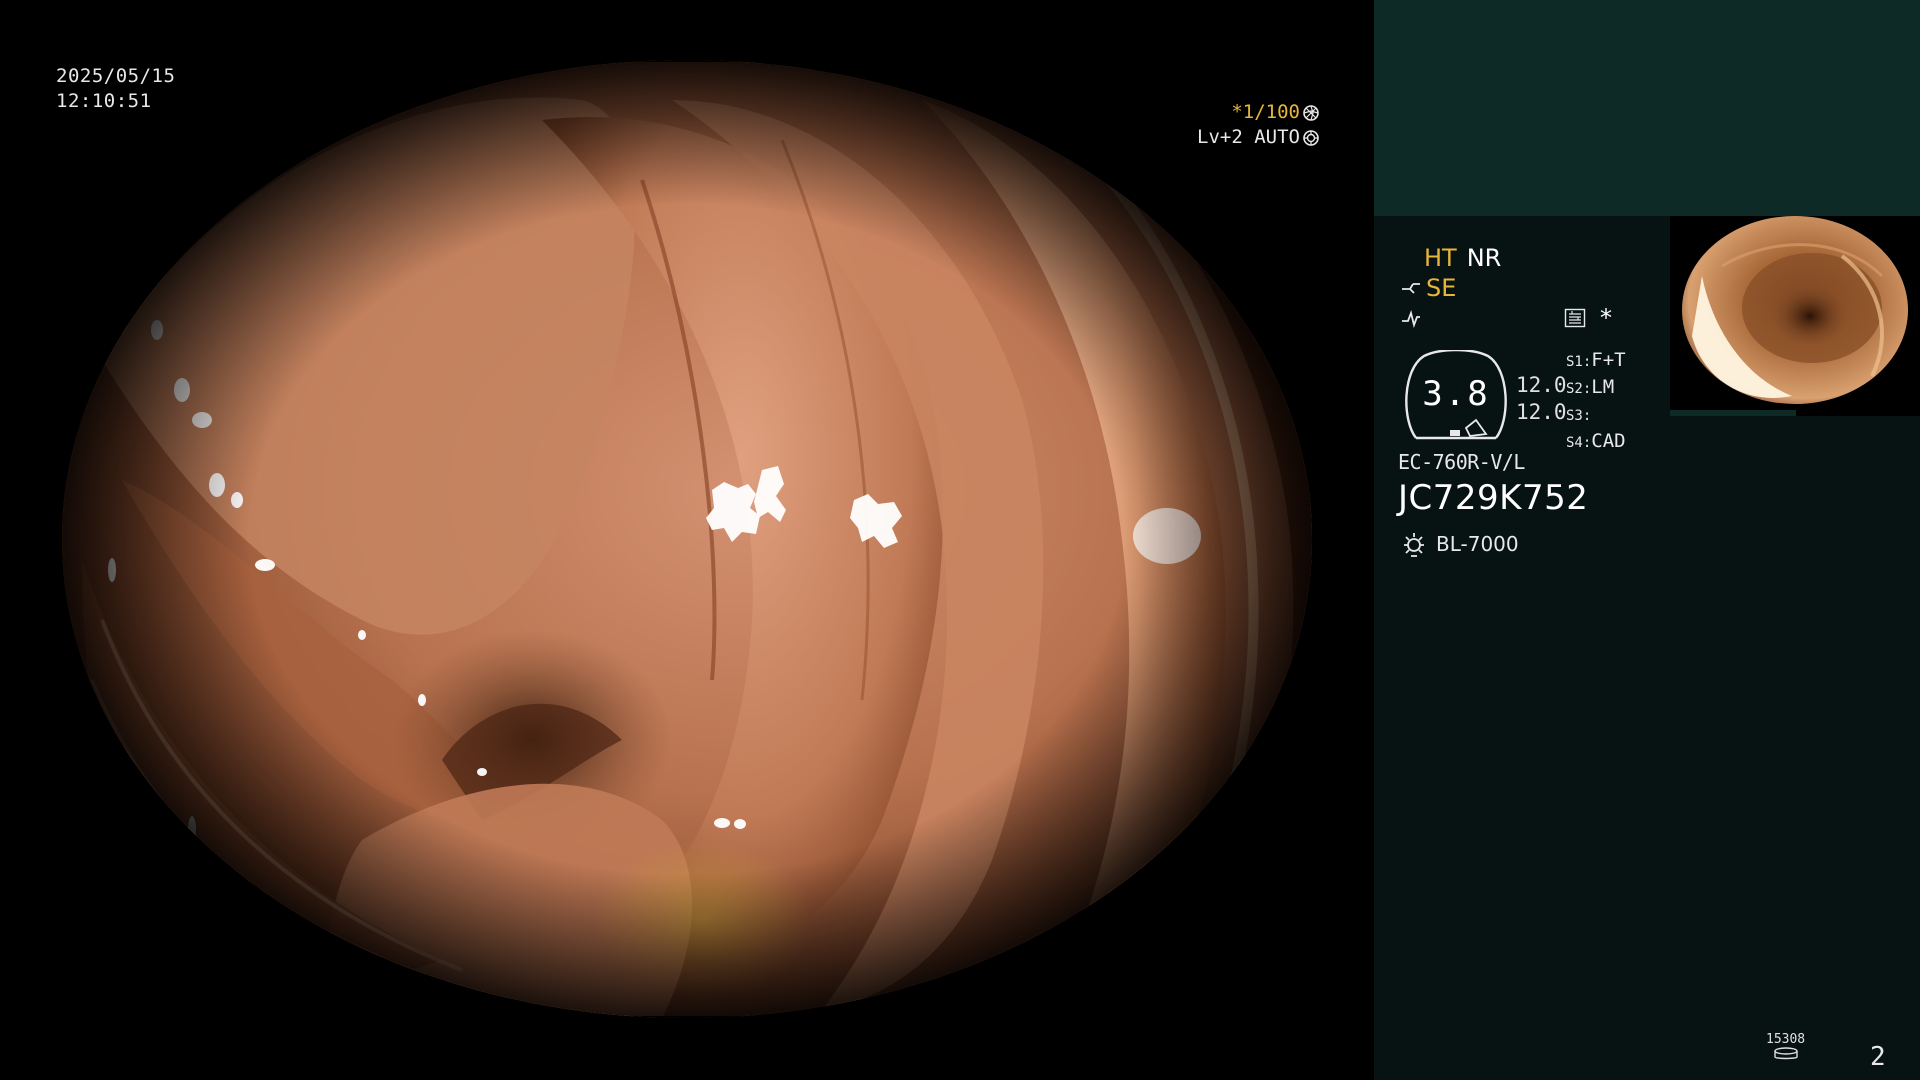 The width and height of the screenshot is (1920, 1080). What do you see at coordinates (1590, 387) in the screenshot?
I see `switch-row: S2:LM` at bounding box center [1590, 387].